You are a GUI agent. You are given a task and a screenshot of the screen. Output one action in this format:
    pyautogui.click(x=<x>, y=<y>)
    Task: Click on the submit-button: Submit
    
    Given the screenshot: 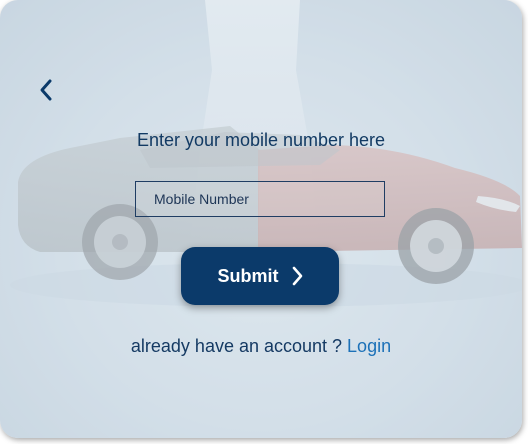 What is the action you would take?
    pyautogui.click(x=260, y=276)
    